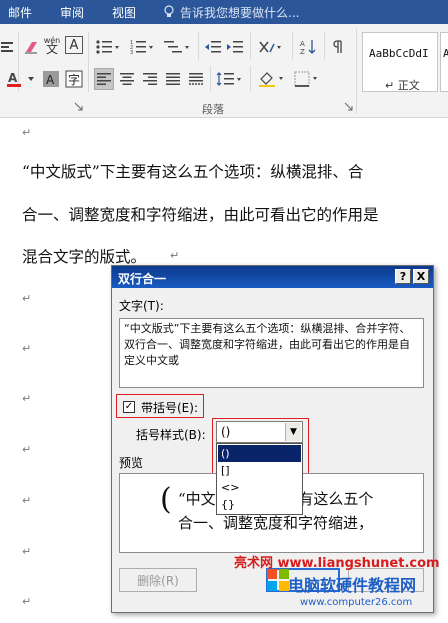 The width and height of the screenshot is (448, 623). I want to click on paragraph-dialog-launcher-icon, so click(348, 106).